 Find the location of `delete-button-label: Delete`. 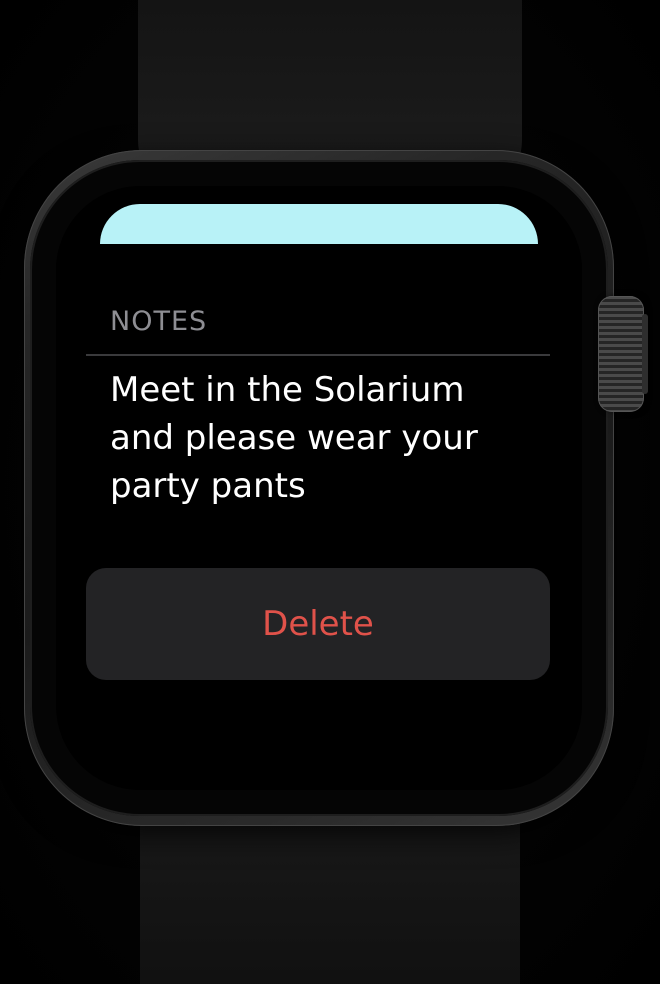

delete-button-label: Delete is located at coordinates (318, 624).